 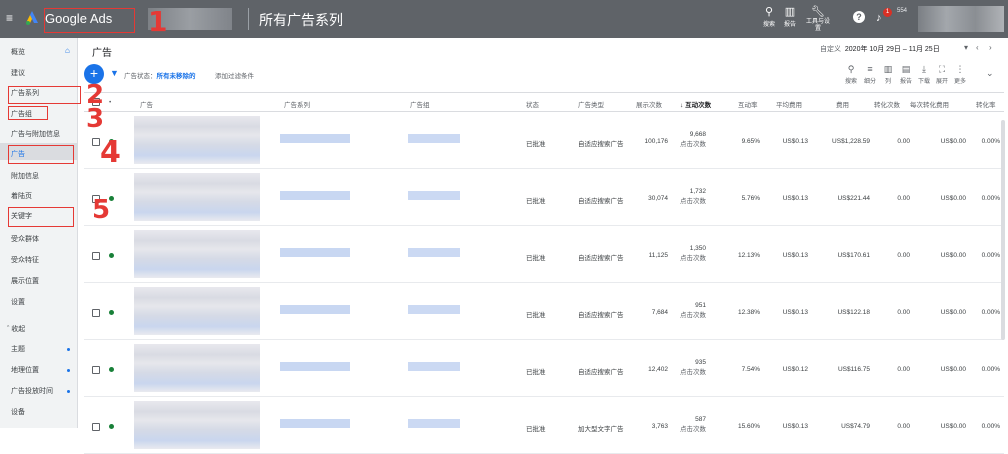 What do you see at coordinates (25, 281) in the screenshot?
I see `sidebar-item-placements: 展示位置` at bounding box center [25, 281].